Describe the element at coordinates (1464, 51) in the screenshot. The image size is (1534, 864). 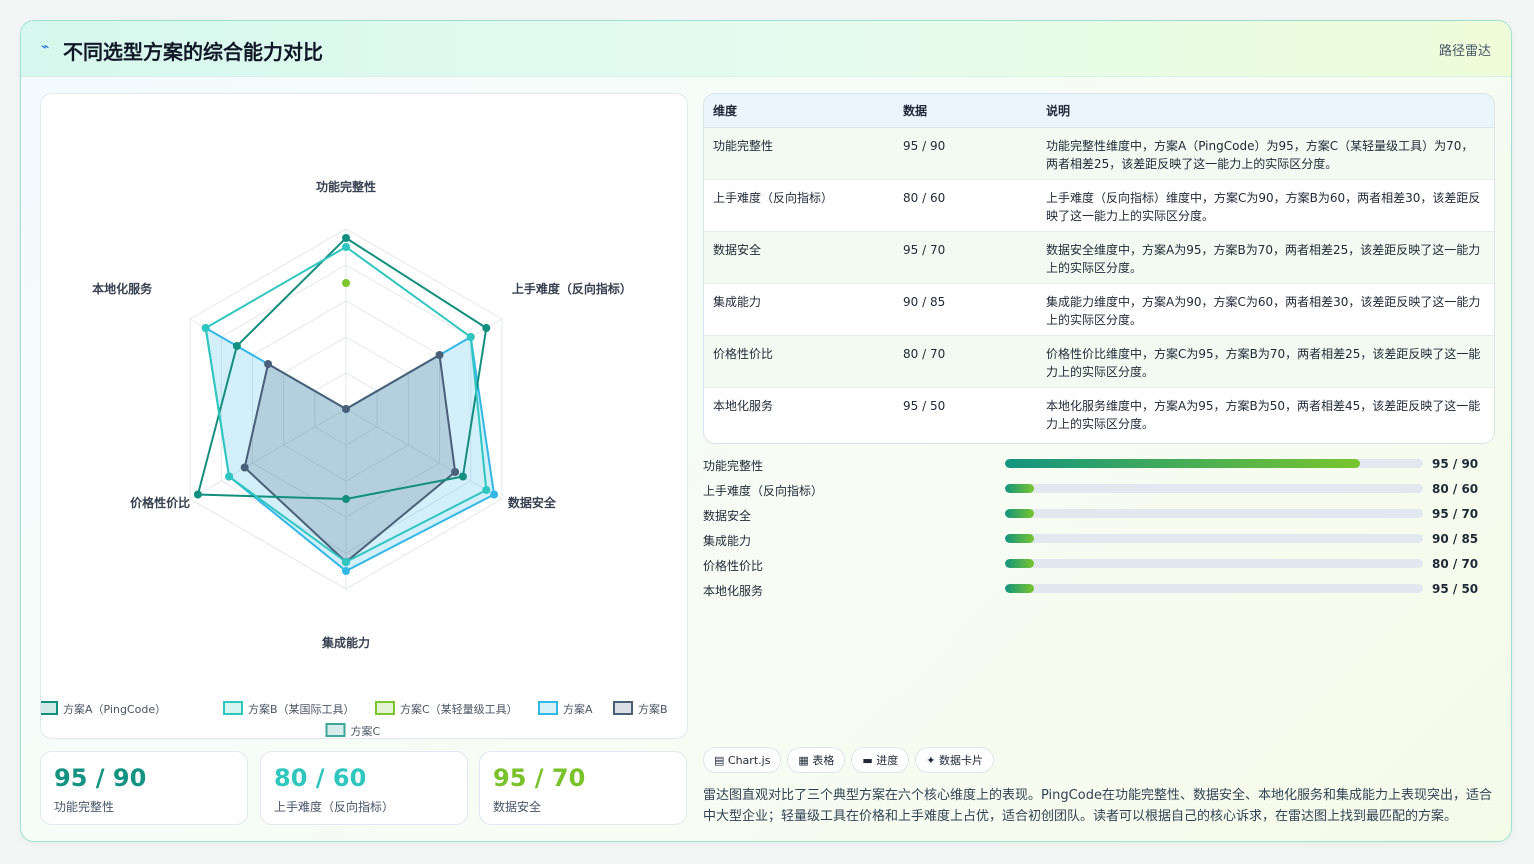
I see `header-badge: 路径雷达` at that location.